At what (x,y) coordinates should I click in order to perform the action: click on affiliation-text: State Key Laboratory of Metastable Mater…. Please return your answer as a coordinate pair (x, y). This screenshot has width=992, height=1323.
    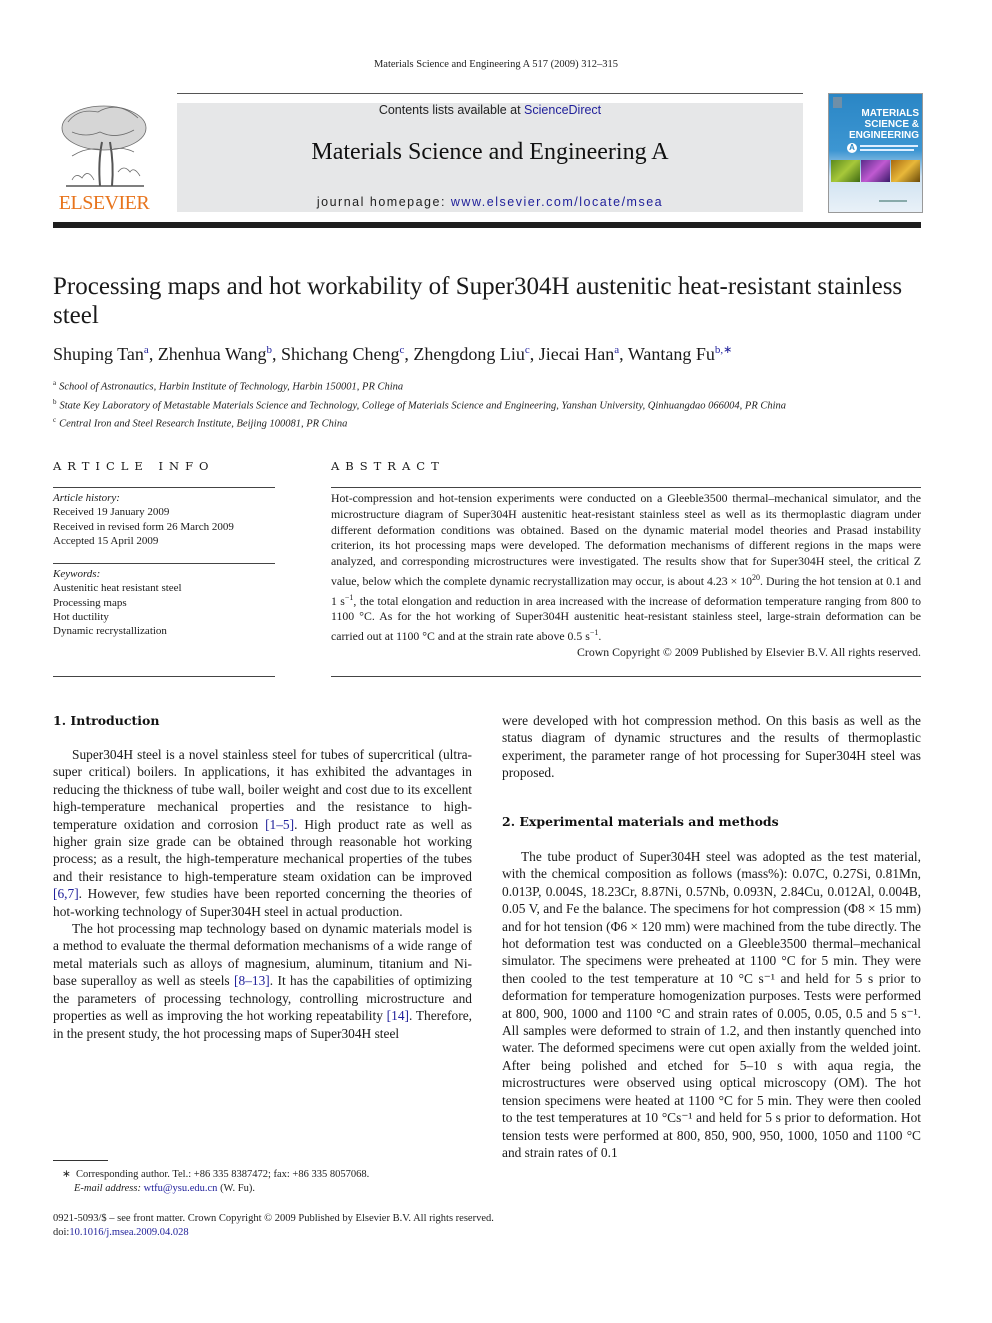
    Looking at the image, I should click on (423, 405).